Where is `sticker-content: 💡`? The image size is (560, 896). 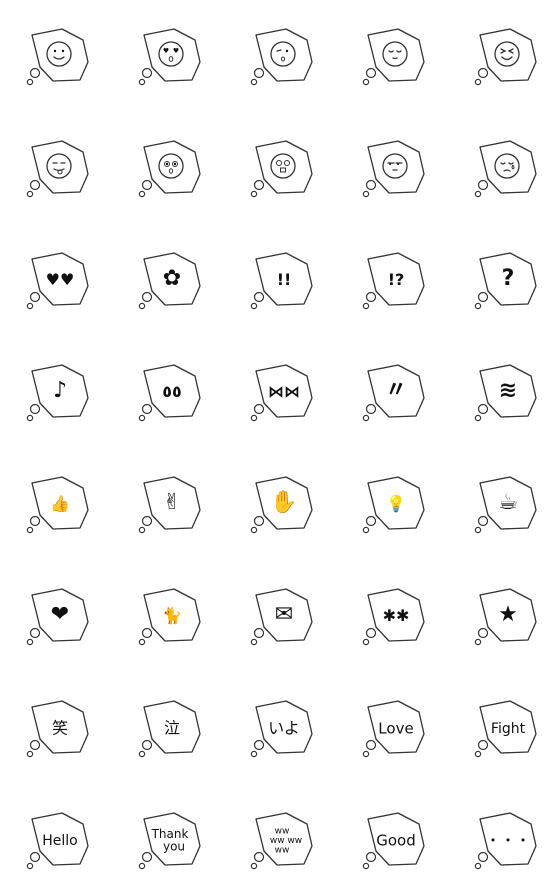
sticker-content: 💡 is located at coordinates (396, 503).